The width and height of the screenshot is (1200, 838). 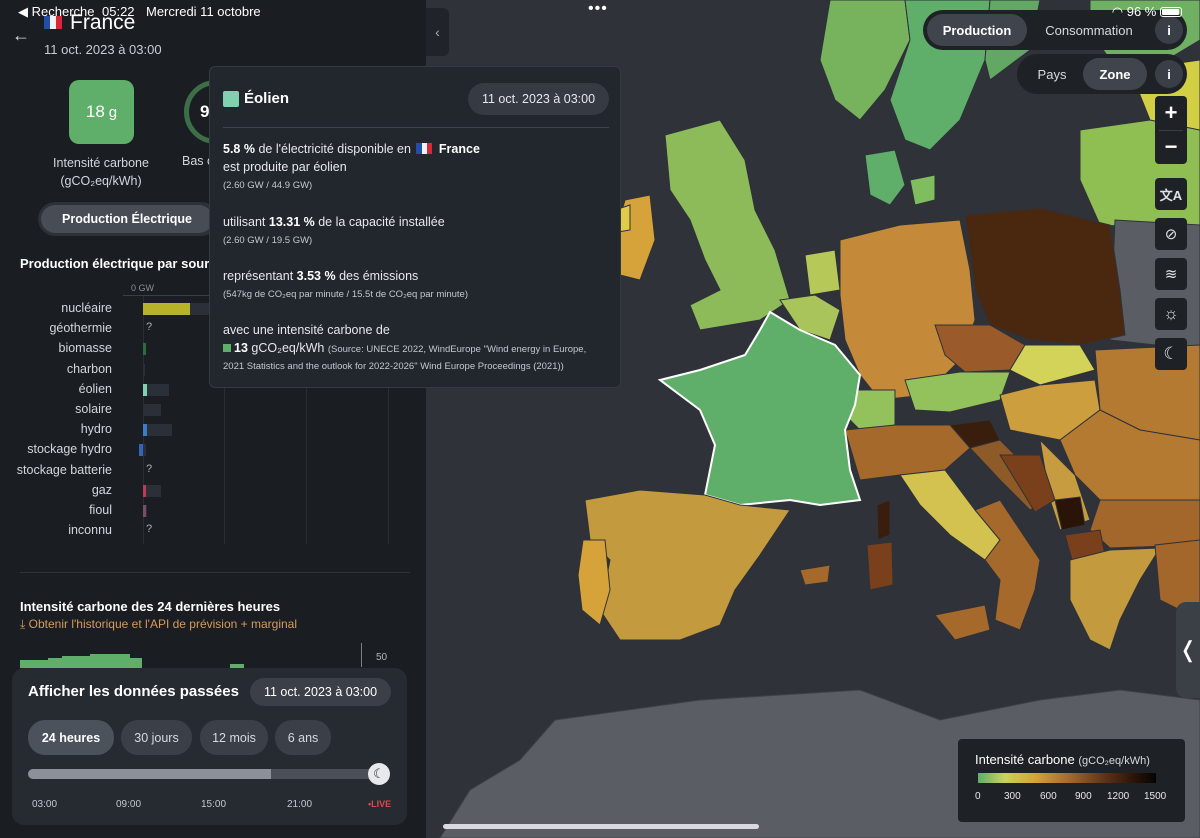 I want to click on range-30d-button: 30 jours, so click(x=156, y=737).